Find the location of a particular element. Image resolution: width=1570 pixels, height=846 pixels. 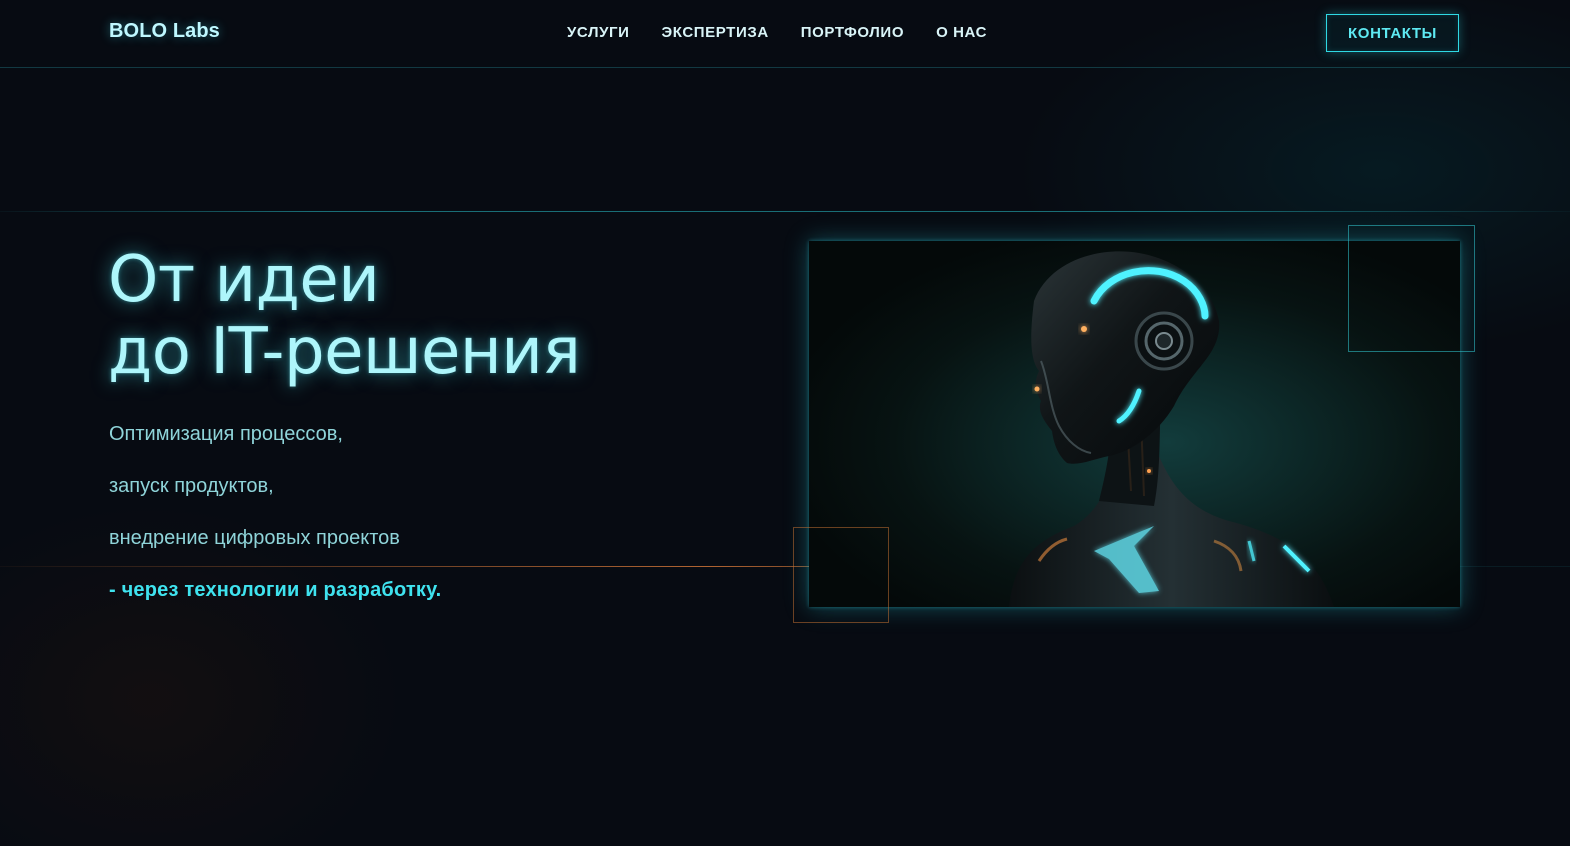

main-nav: УСЛУГИ ЭКСПЕРТИЗА ПОРТФОЛИО О НАС is located at coordinates (777, 32).